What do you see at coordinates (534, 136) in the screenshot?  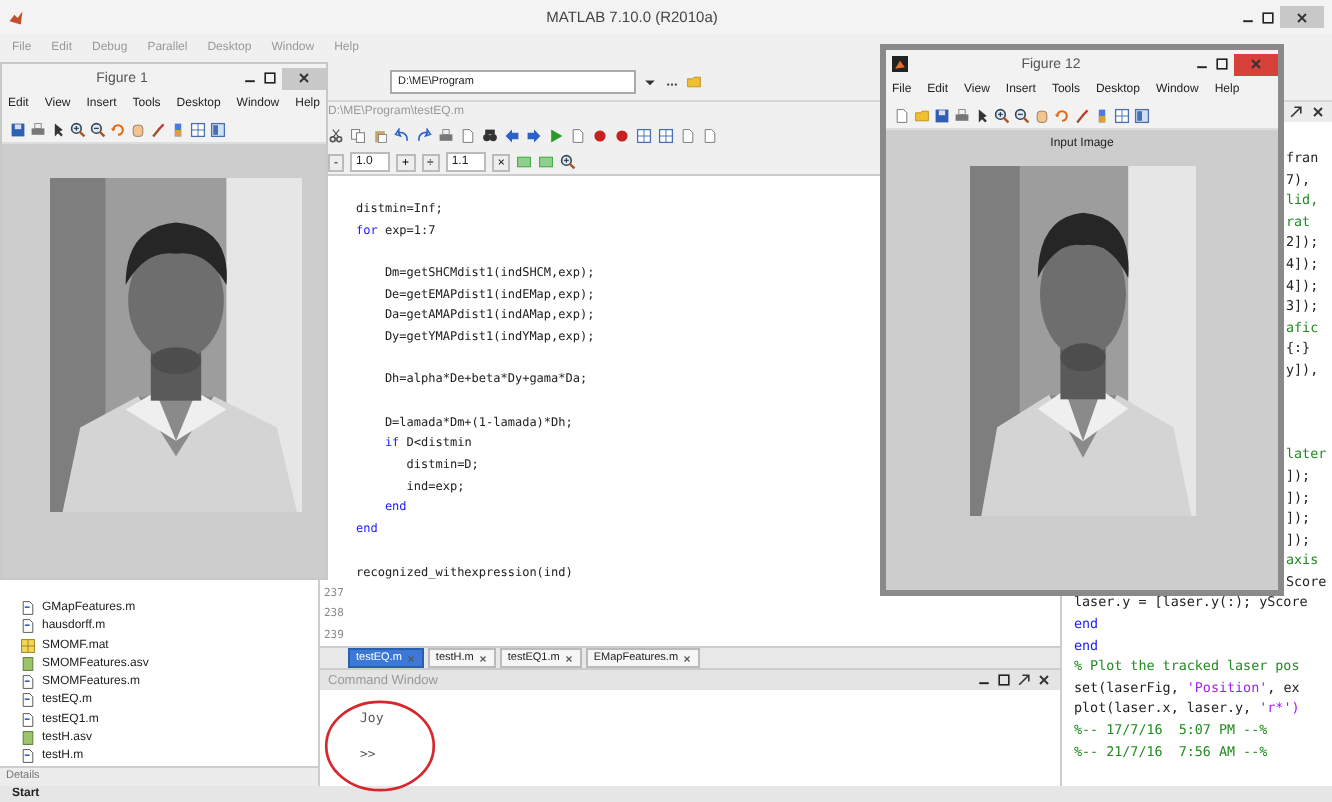 I see `arrow-right-icon` at bounding box center [534, 136].